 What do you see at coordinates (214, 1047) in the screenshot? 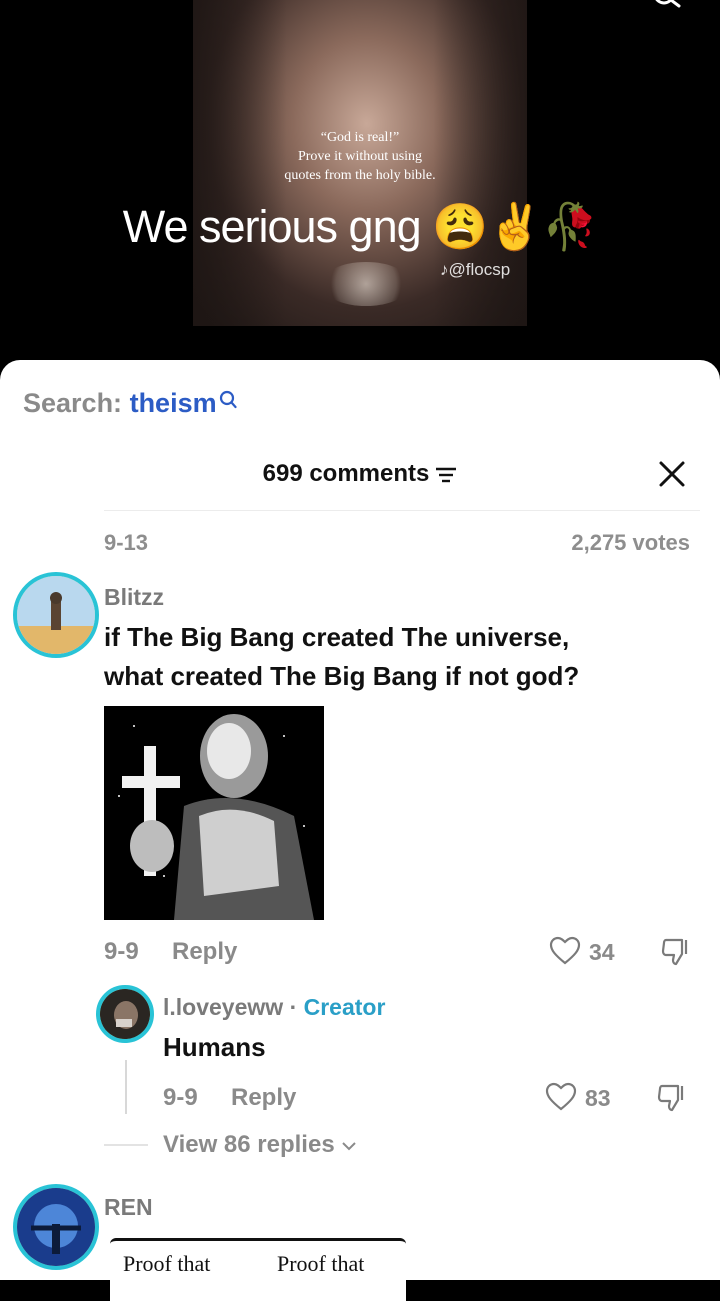
I see `reply-text: Humans` at bounding box center [214, 1047].